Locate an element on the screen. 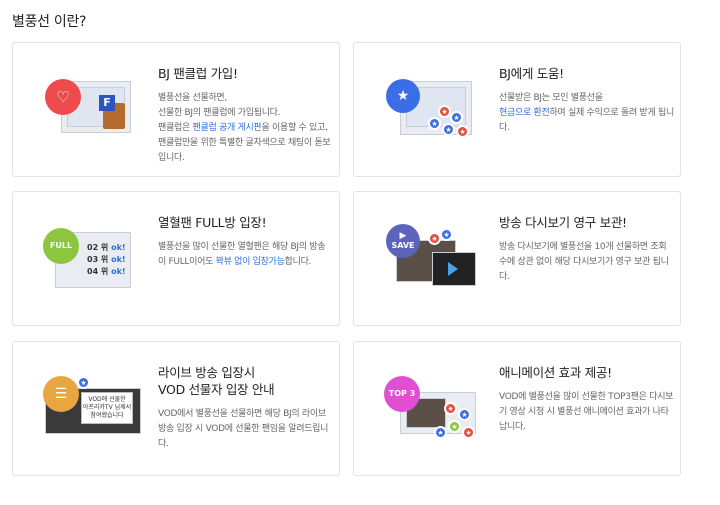 The image size is (720, 505). fanclub-illustration: ♡ F is located at coordinates (91, 109).